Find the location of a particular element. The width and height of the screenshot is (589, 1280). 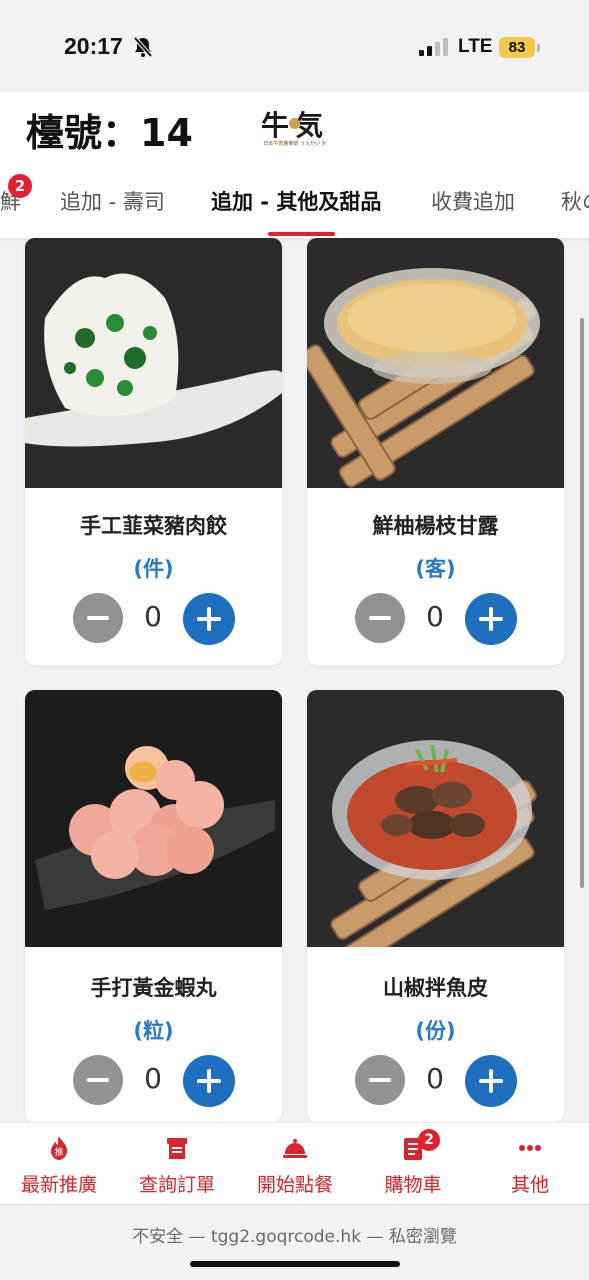

active-tab-indicator is located at coordinates (301, 234).